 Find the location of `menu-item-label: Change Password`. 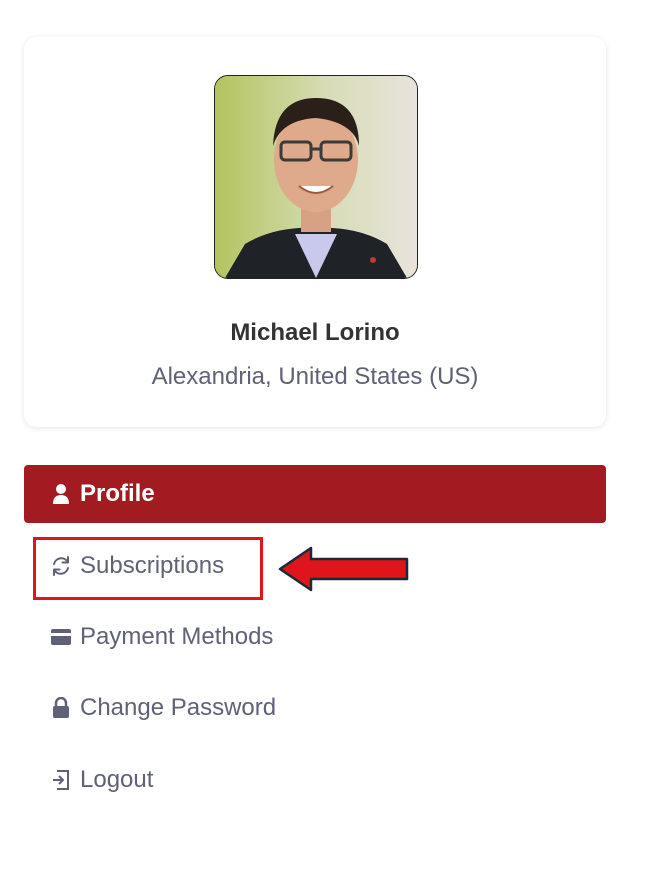

menu-item-label: Change Password is located at coordinates (178, 707).